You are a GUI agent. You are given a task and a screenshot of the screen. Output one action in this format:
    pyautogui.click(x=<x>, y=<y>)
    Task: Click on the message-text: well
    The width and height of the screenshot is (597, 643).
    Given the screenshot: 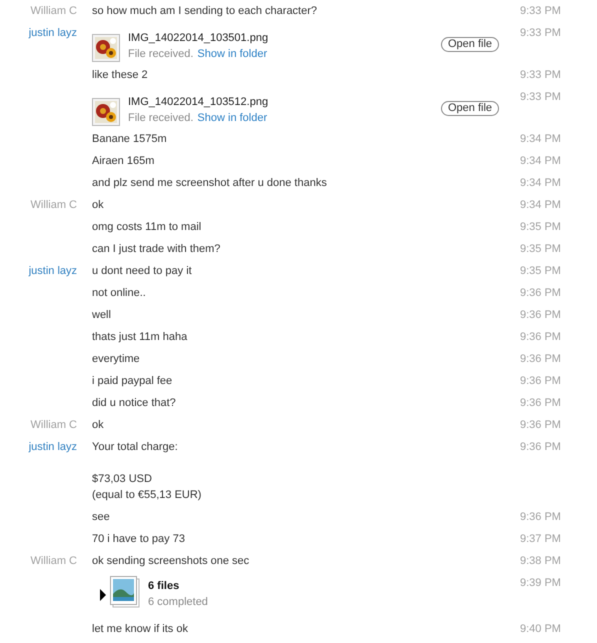 What is the action you would take?
    pyautogui.click(x=102, y=315)
    